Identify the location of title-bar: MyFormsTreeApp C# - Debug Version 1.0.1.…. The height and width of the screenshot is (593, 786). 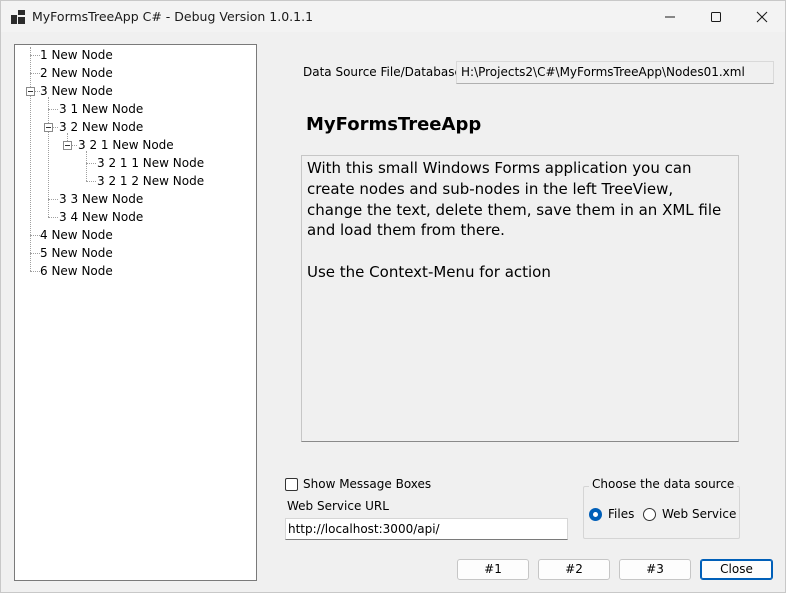
(393, 16).